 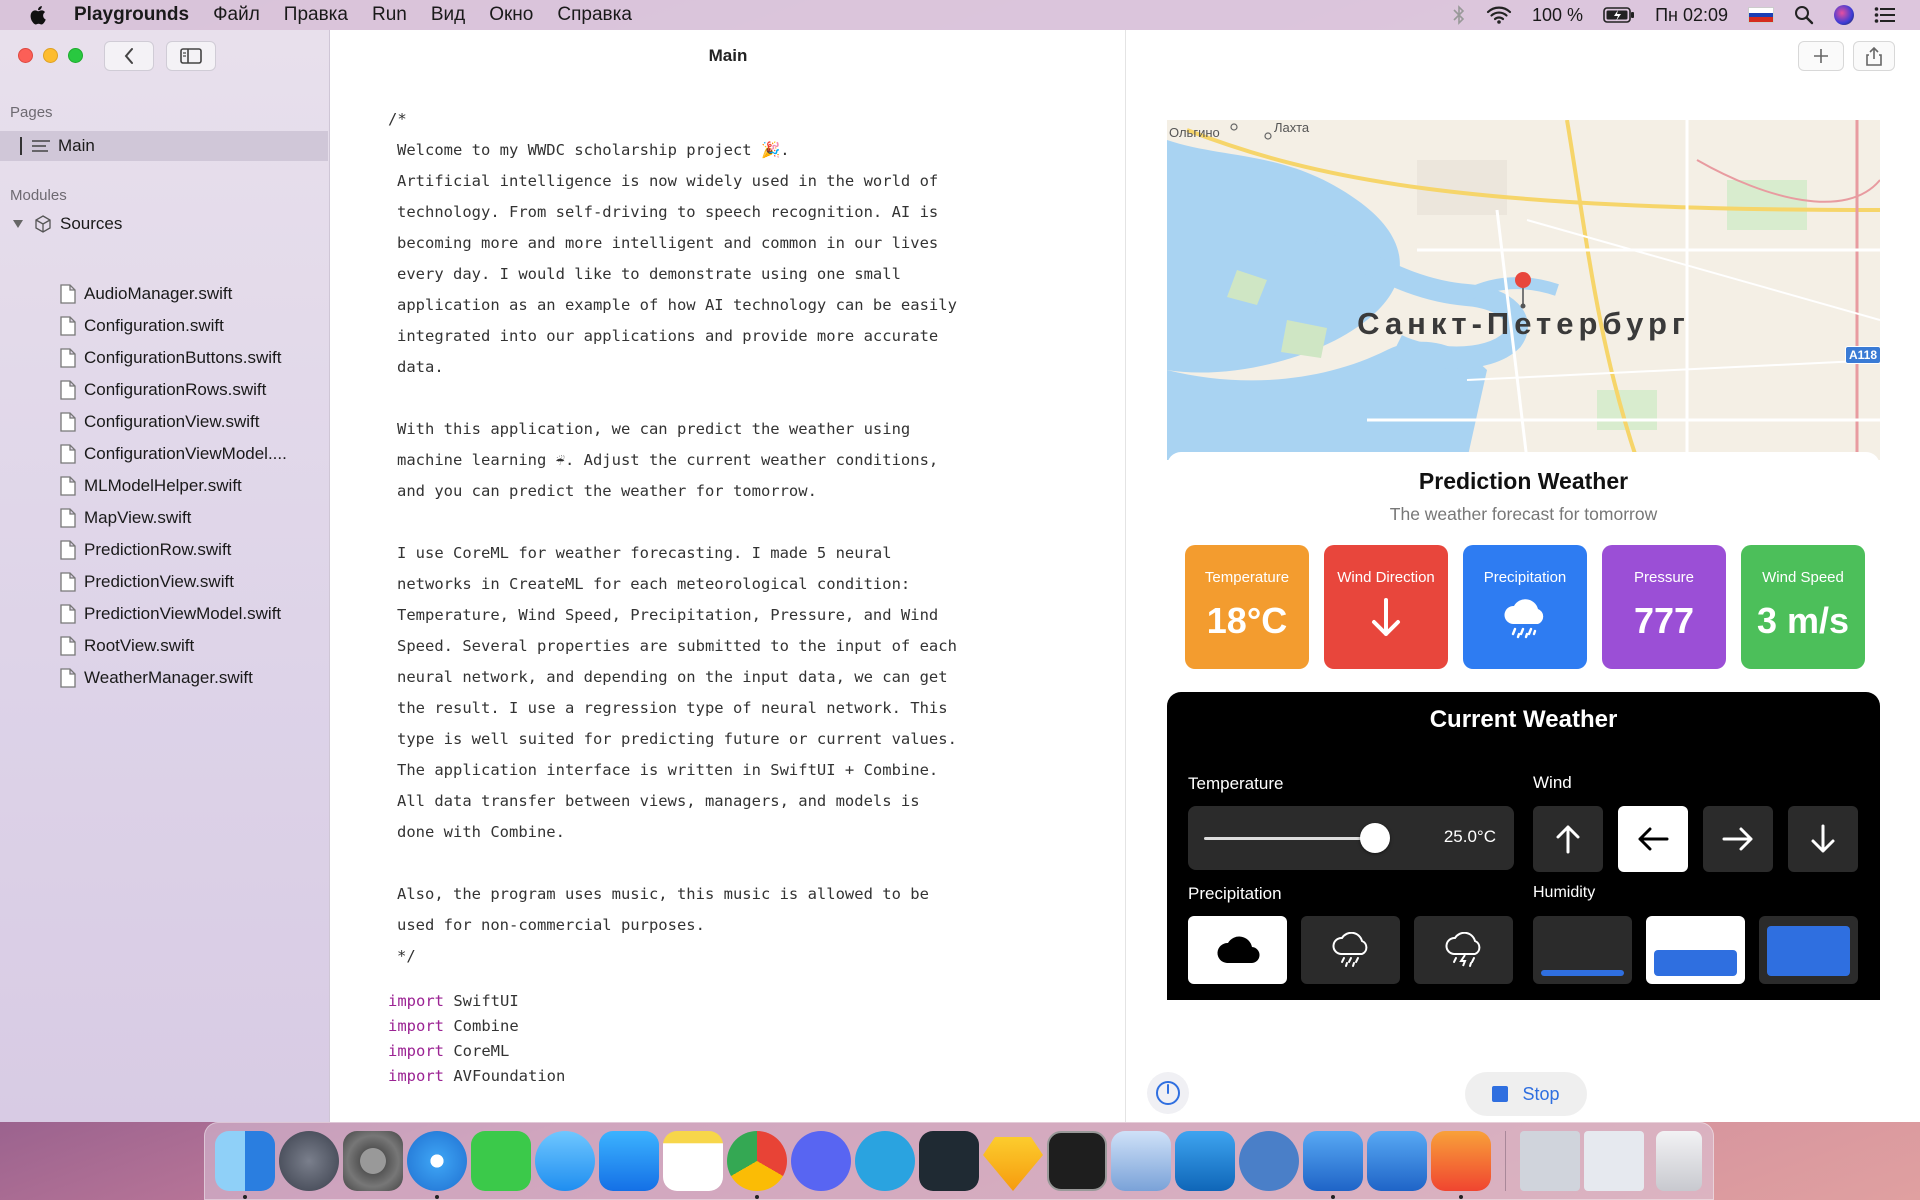 I want to click on live-view-controls: Stop, so click(x=1523, y=1086).